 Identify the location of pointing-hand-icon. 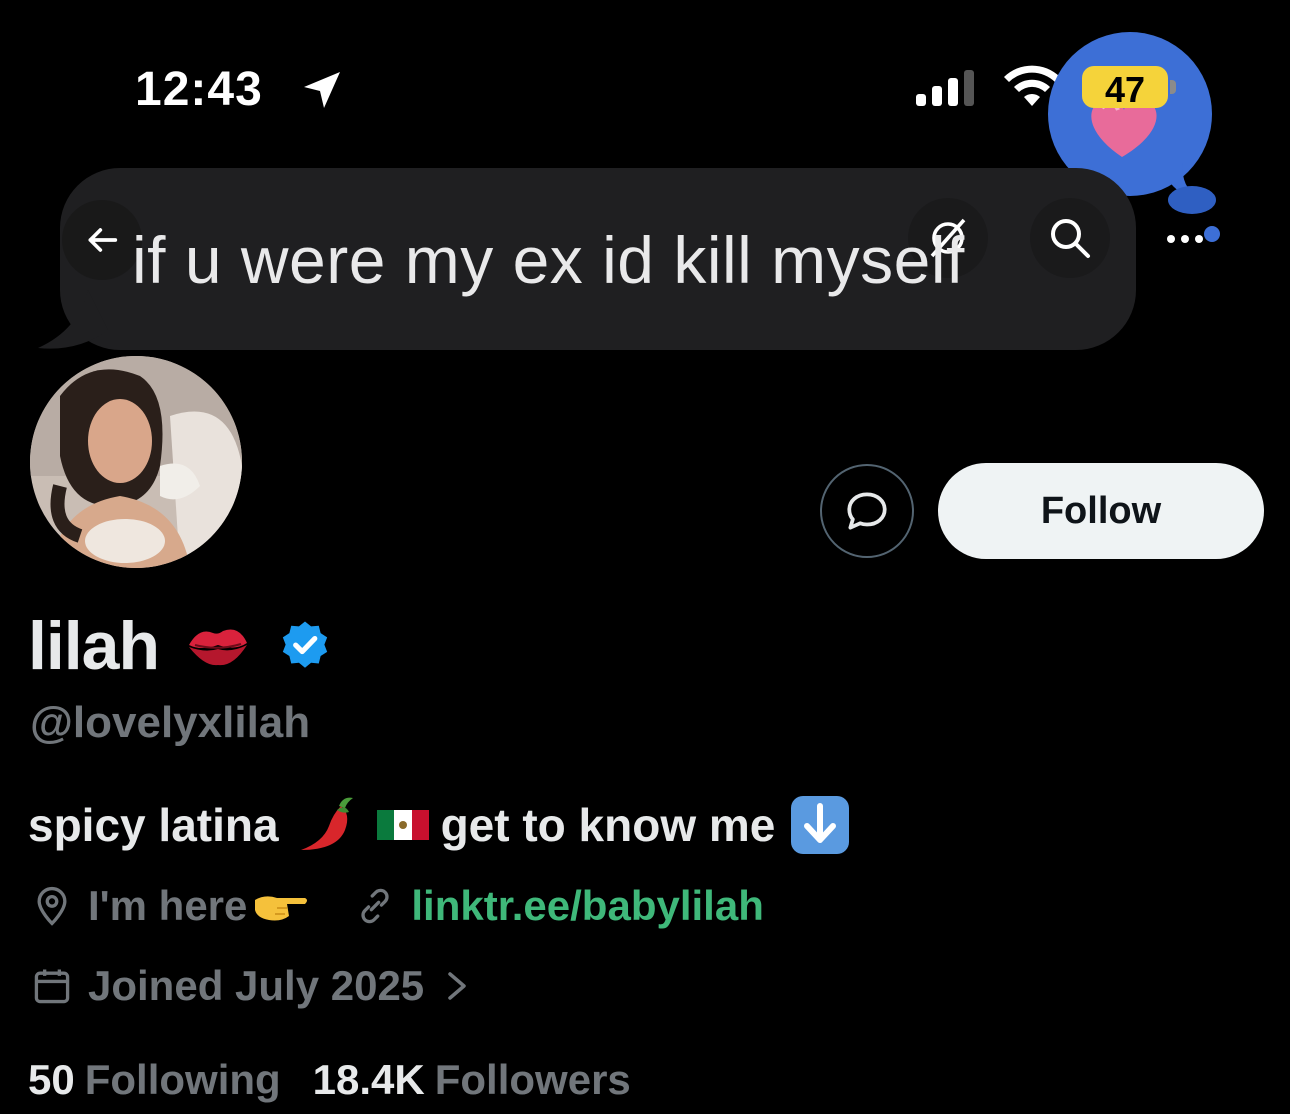
(281, 908).